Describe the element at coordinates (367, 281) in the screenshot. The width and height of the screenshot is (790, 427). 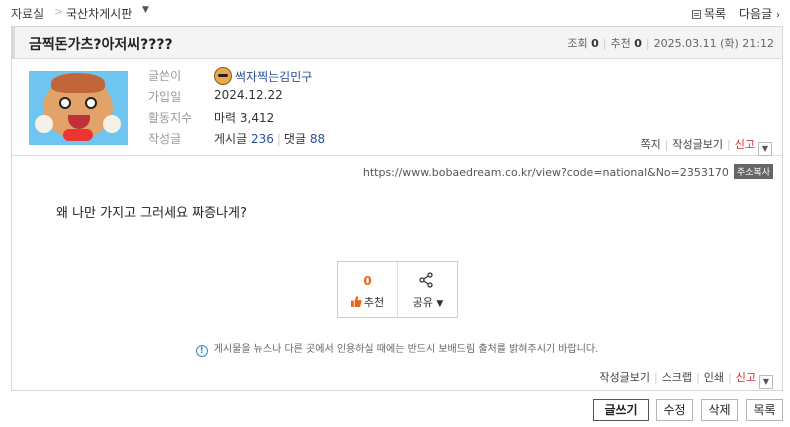
I see `recommend-count-display: 0` at that location.